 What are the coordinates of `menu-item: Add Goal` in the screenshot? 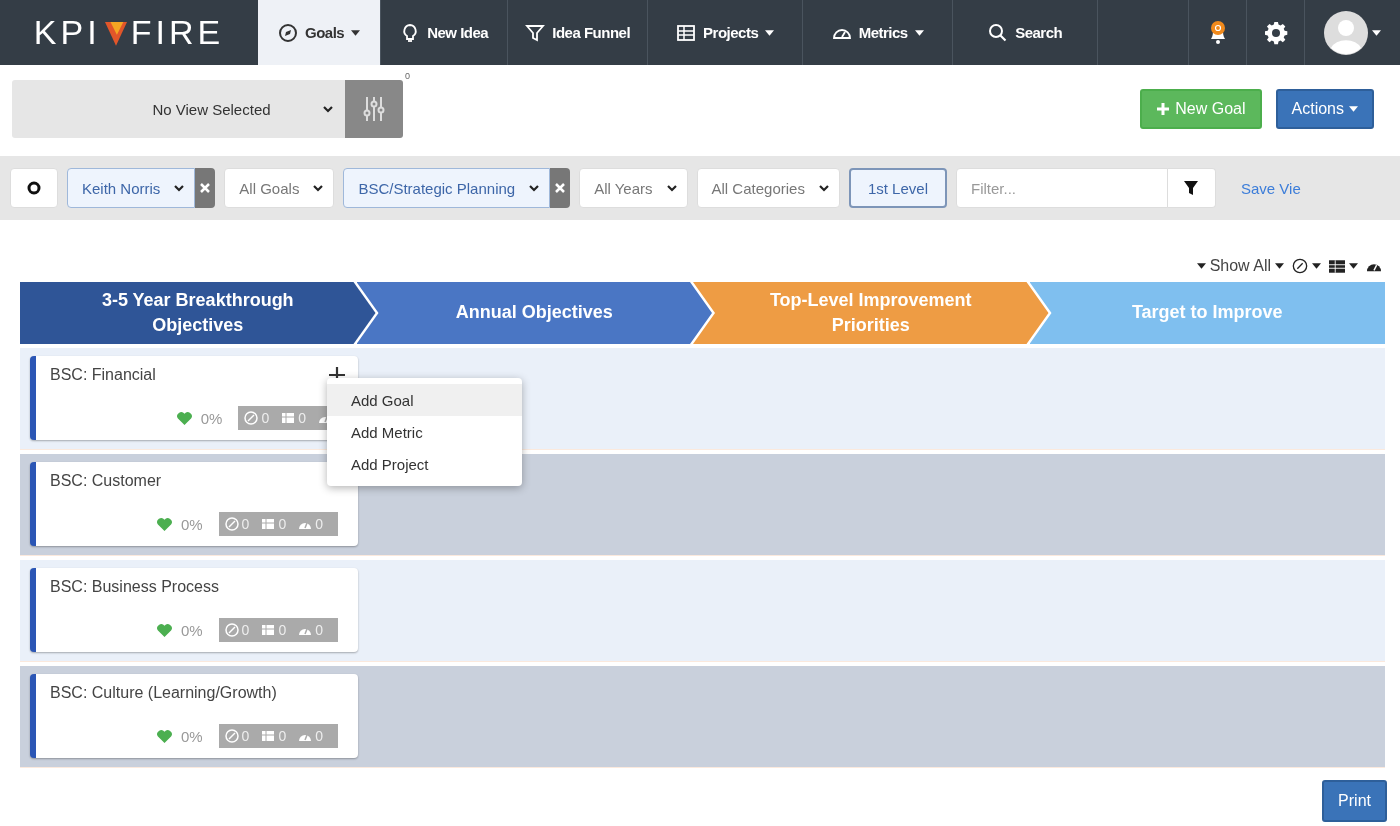 It's located at (424, 400).